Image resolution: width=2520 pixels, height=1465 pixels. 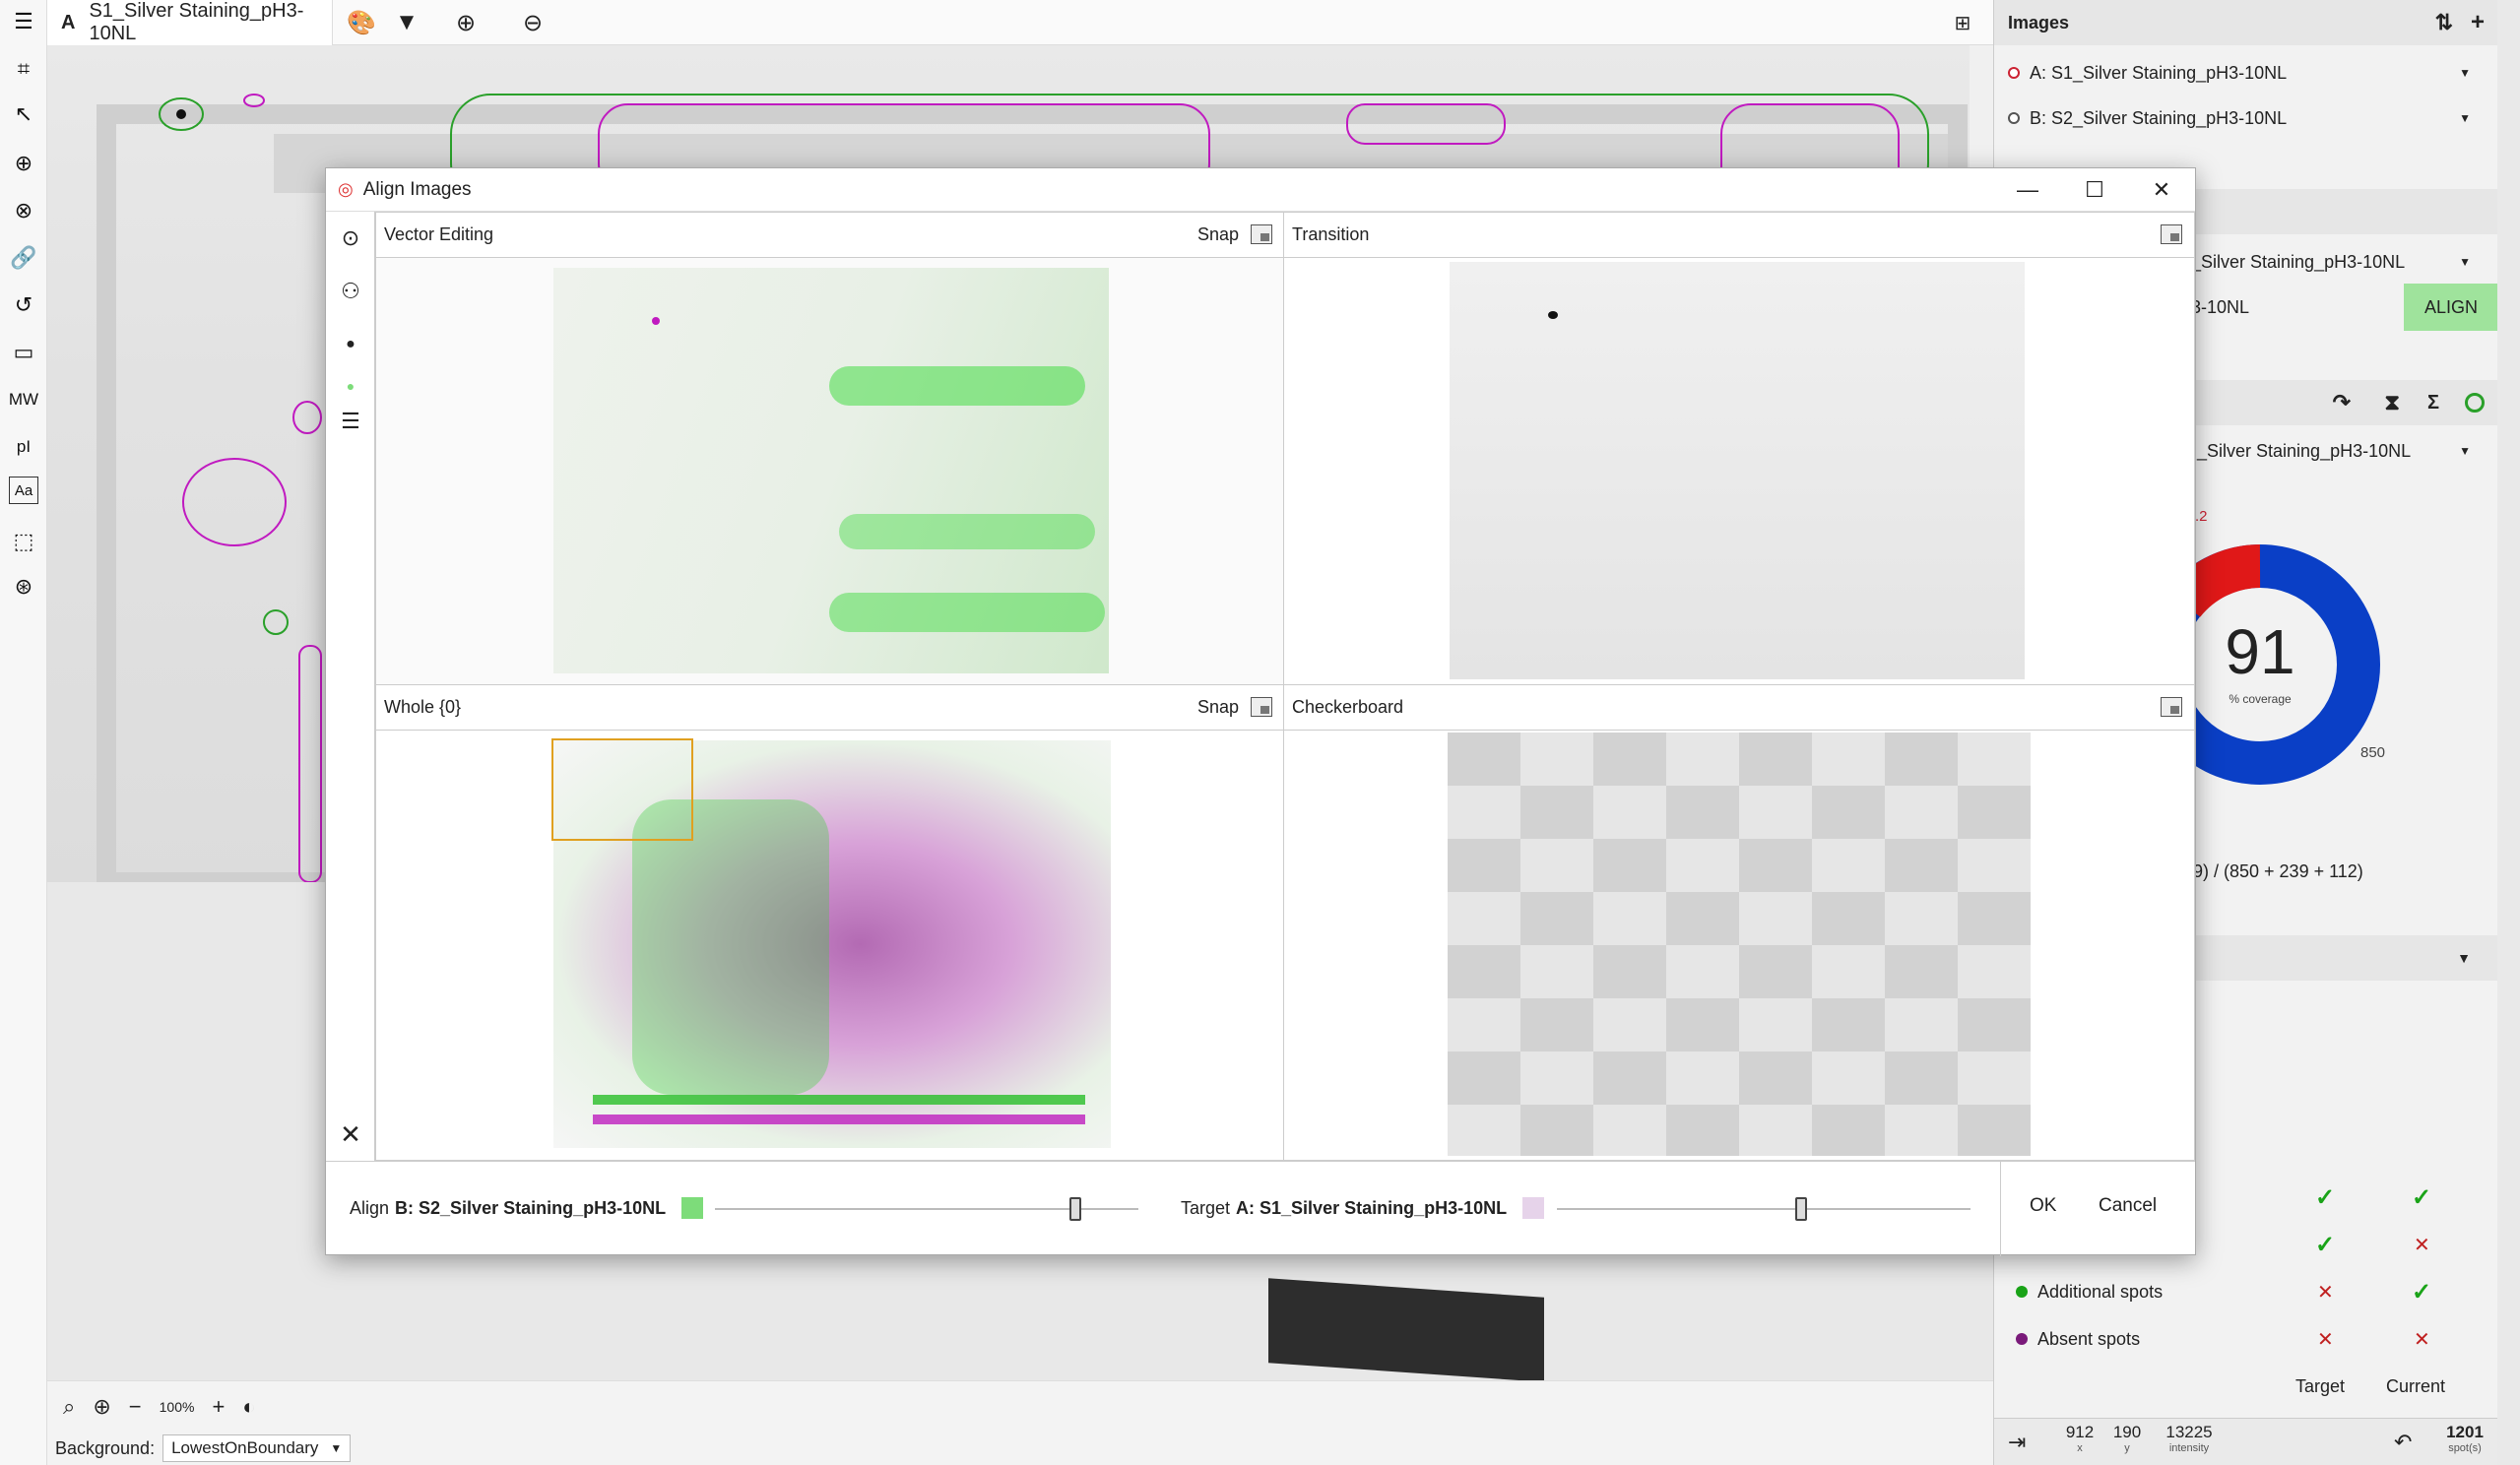 I want to click on vector-editing-header: Vector Editing Snap, so click(x=830, y=236).